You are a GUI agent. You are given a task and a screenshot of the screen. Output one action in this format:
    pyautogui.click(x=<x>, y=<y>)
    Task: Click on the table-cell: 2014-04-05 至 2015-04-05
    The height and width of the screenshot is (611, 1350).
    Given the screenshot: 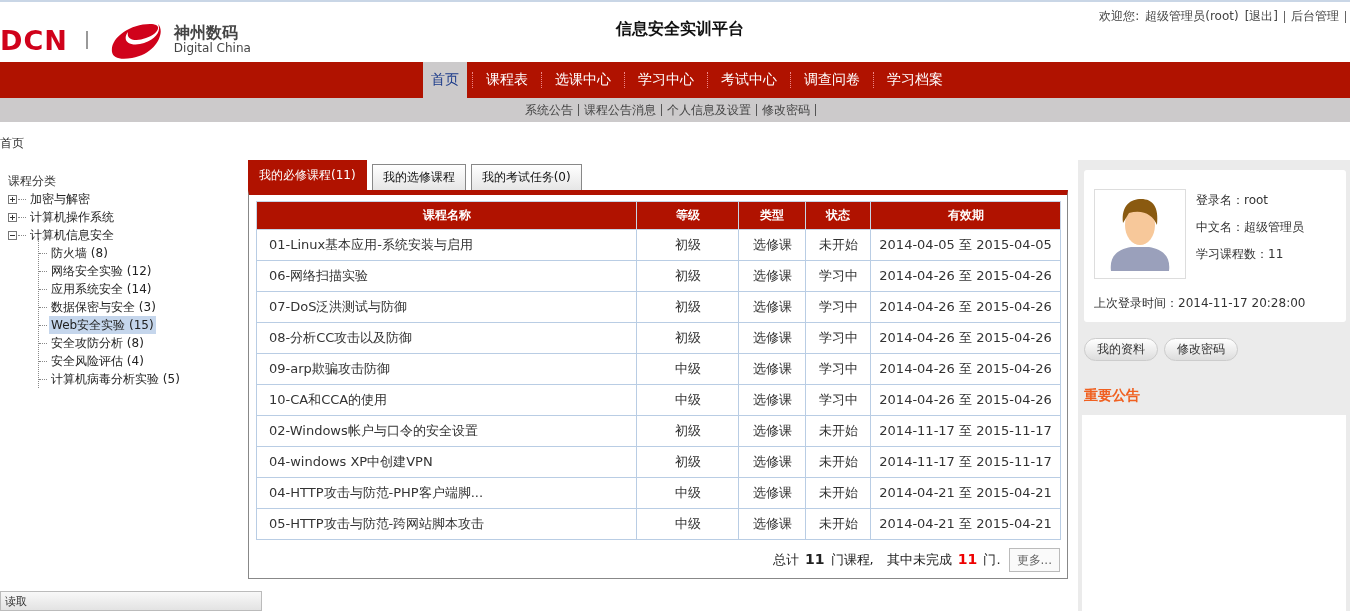 What is the action you would take?
    pyautogui.click(x=965, y=245)
    